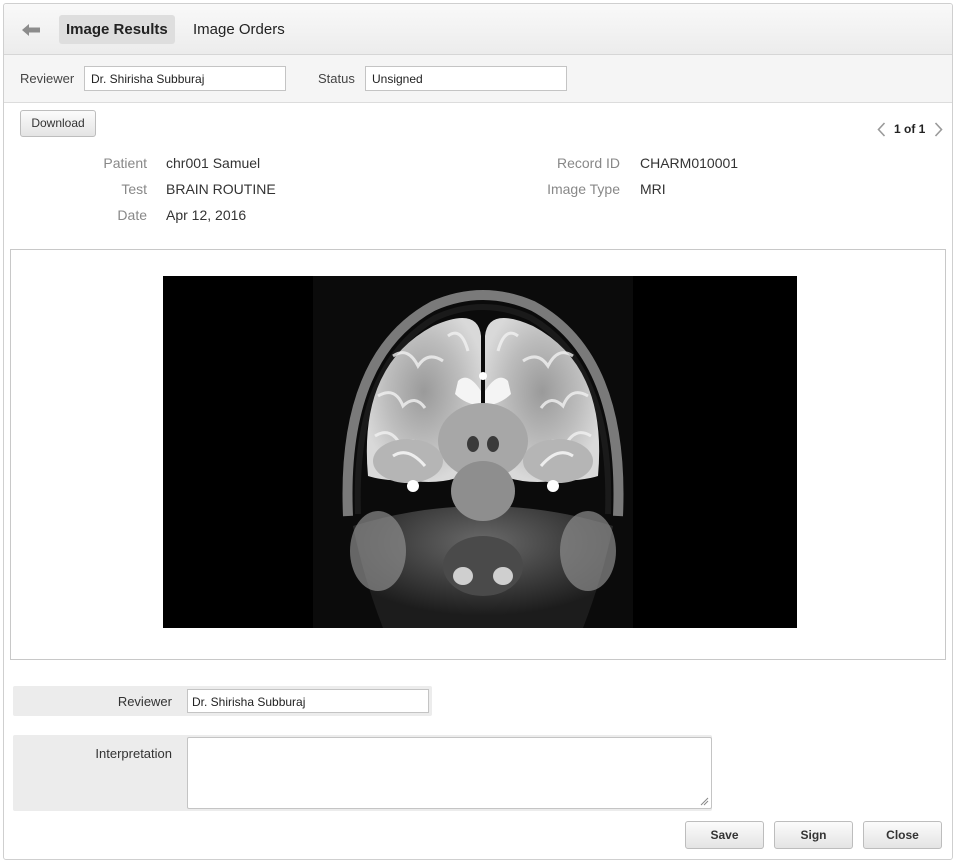  Describe the element at coordinates (58, 123) in the screenshot. I see `download-button: Download` at that location.